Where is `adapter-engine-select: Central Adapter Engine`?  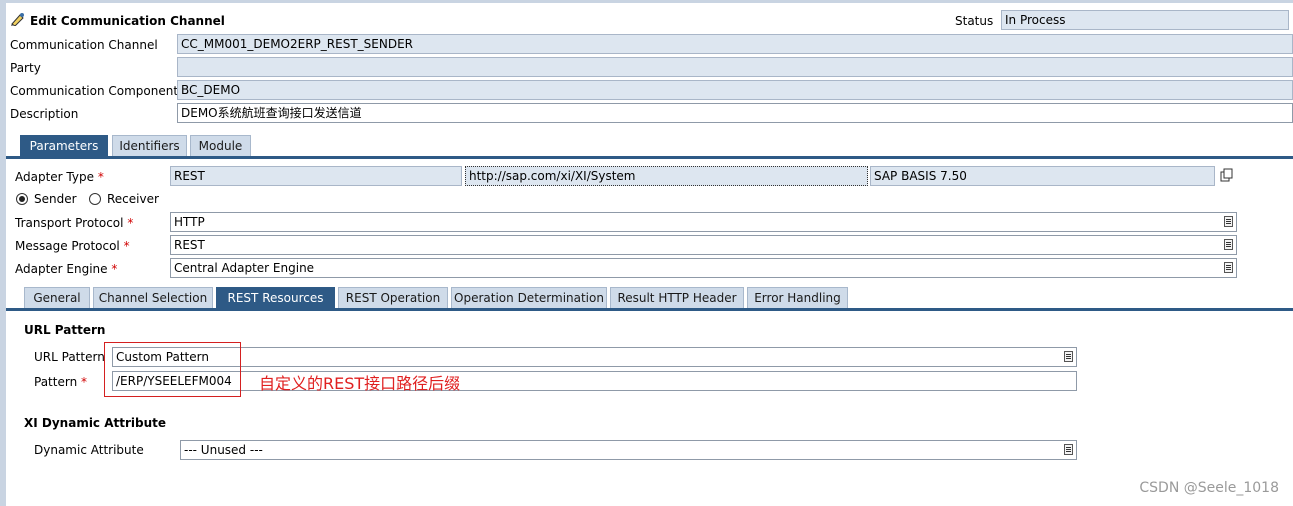 adapter-engine-select: Central Adapter Engine is located at coordinates (703, 268).